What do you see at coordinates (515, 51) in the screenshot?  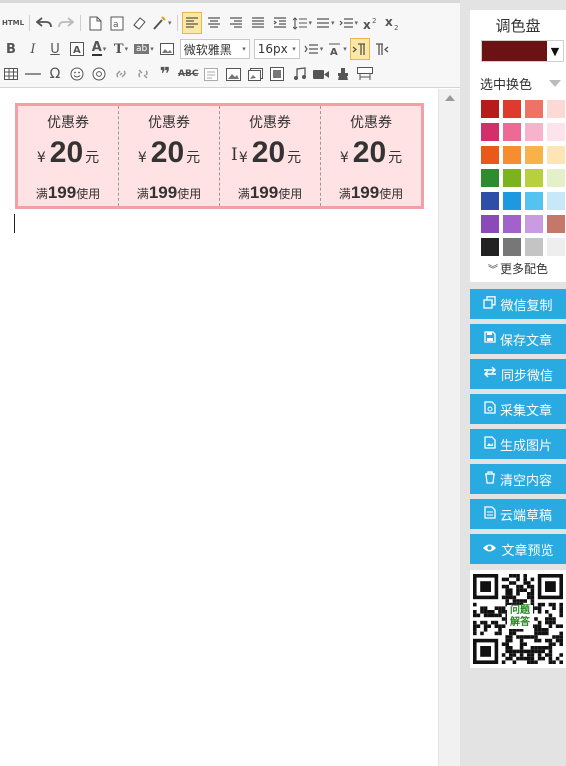 I see `current-color-swatch` at bounding box center [515, 51].